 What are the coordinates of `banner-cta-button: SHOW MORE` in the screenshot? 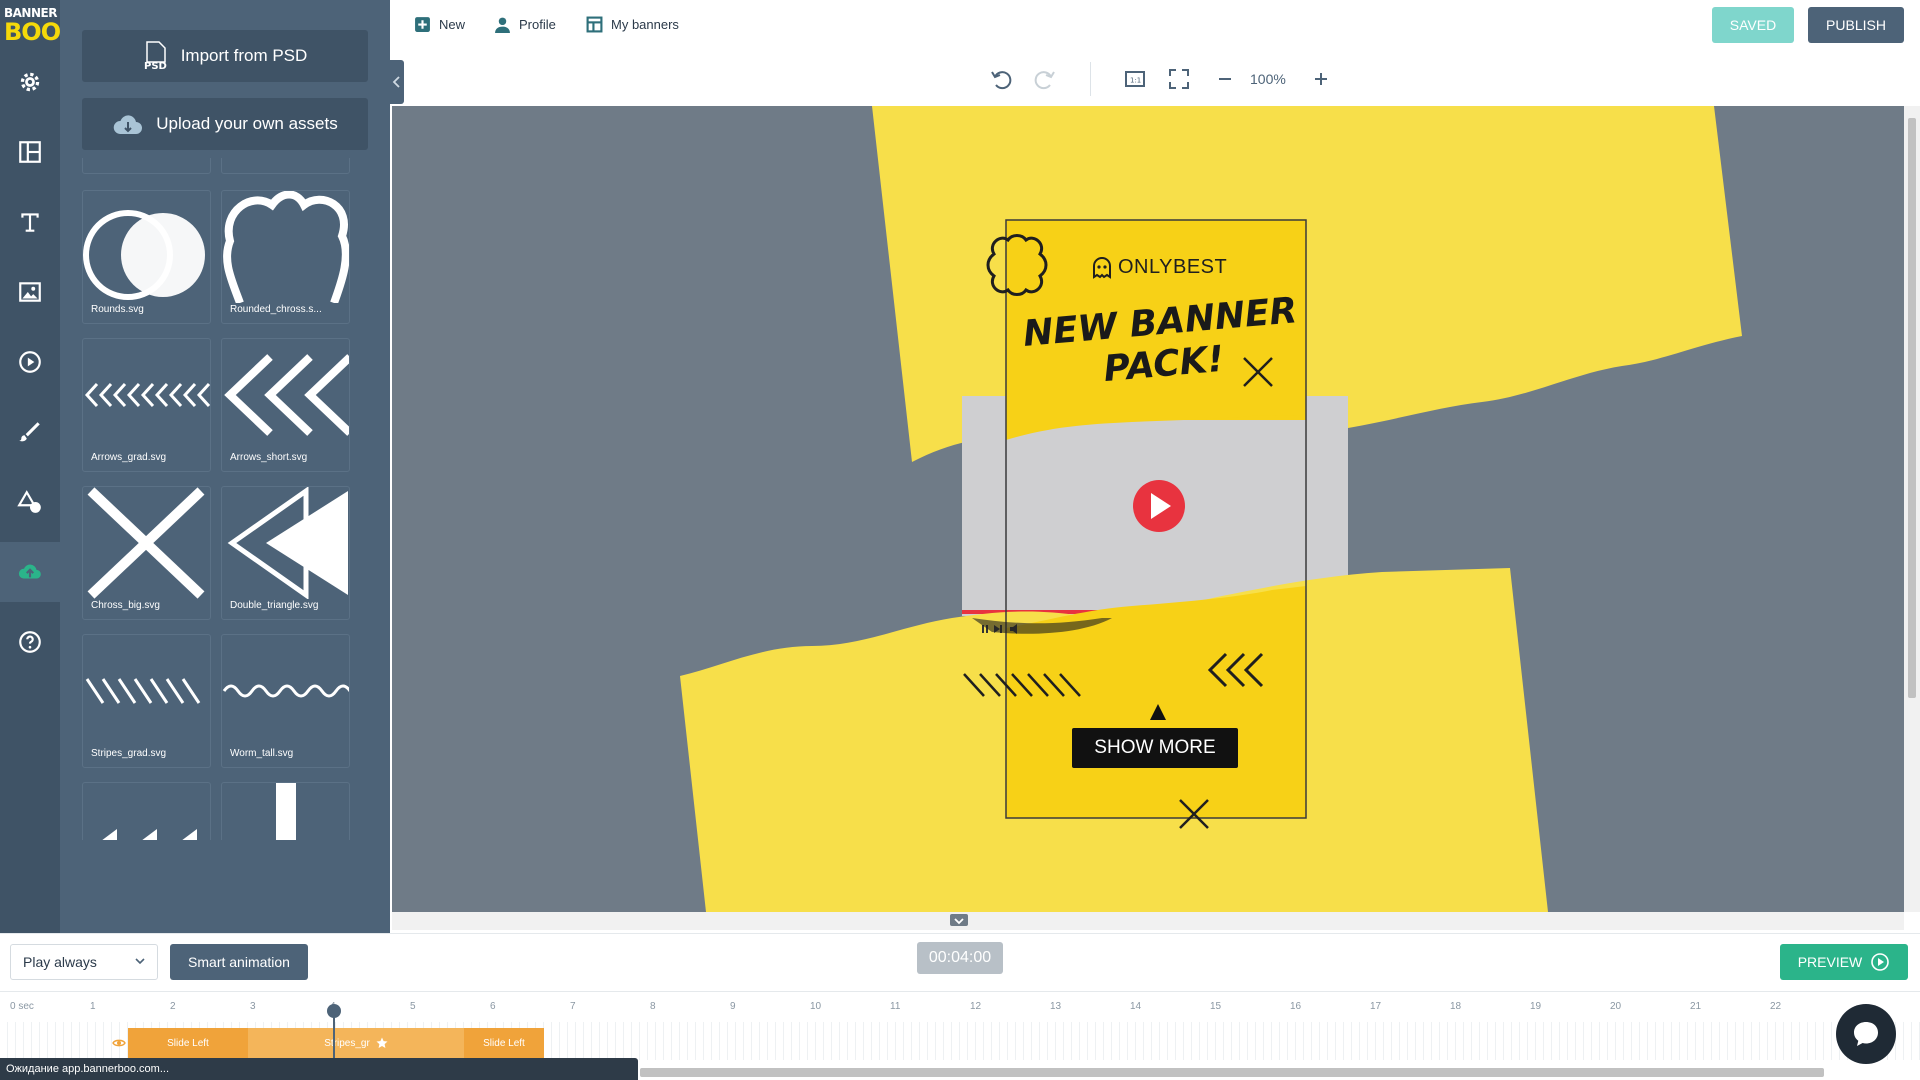 It's located at (1155, 748).